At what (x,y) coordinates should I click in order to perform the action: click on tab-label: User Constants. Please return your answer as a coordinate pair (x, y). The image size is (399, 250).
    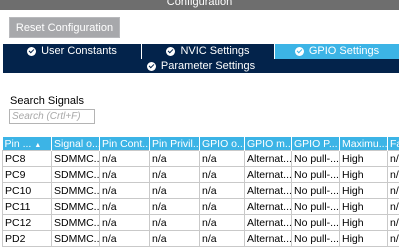
    Looking at the image, I should click on (79, 51).